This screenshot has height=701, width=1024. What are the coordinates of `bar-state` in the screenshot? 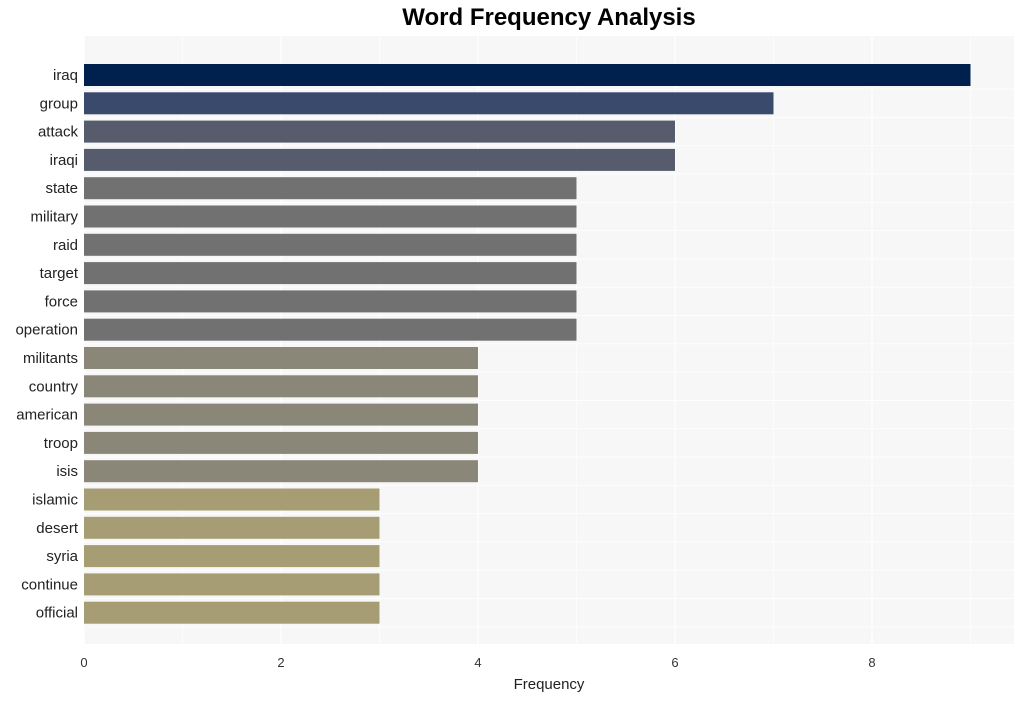 It's located at (330, 188).